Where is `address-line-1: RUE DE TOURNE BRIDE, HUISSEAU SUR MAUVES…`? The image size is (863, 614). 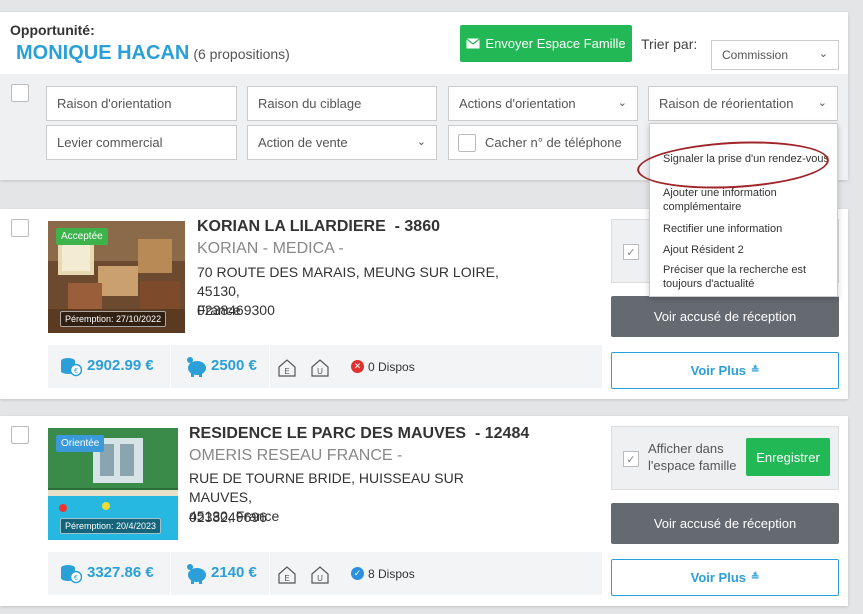 address-line-1: RUE DE TOURNE BRIDE, HUISSEAU SUR MAUVES… is located at coordinates (326, 487).